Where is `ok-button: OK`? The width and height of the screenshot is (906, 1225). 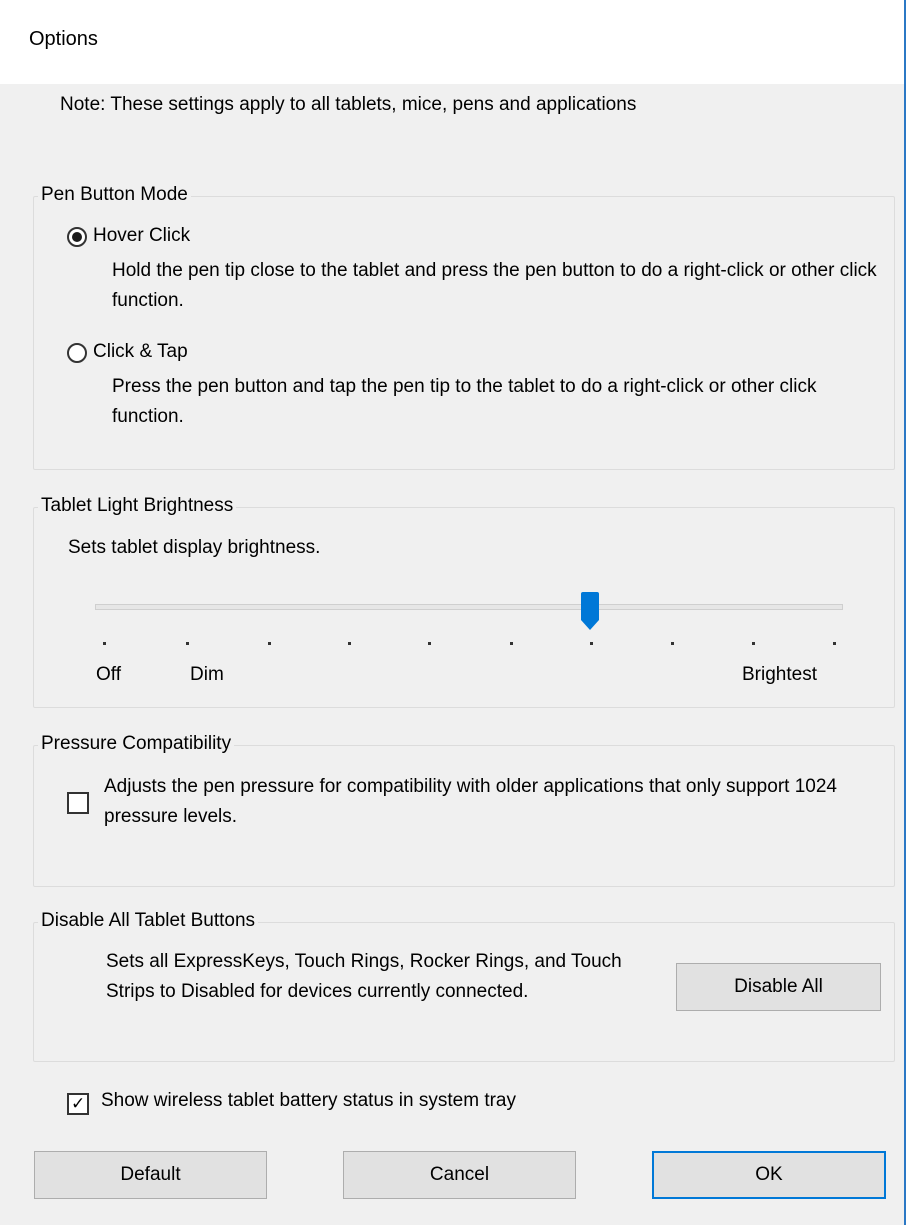
ok-button: OK is located at coordinates (769, 1175).